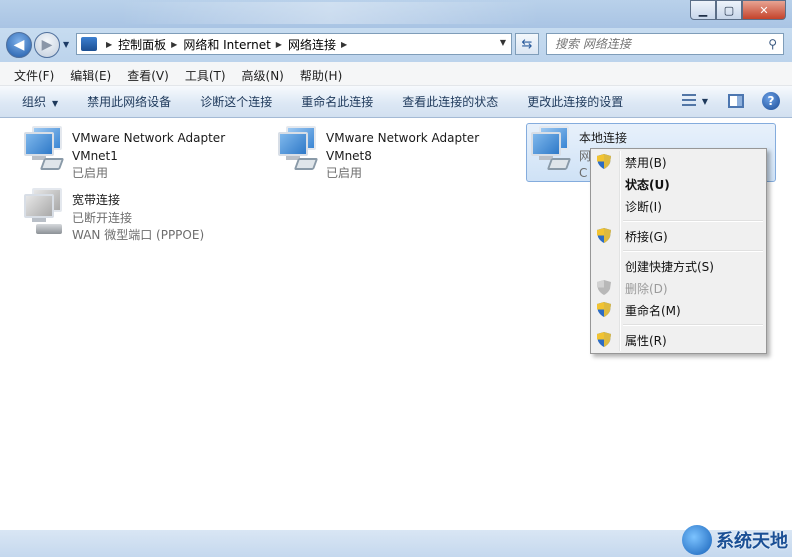 Image resolution: width=792 pixels, height=557 pixels. What do you see at coordinates (349, 155) in the screenshot?
I see `connection-device: VMnet8` at bounding box center [349, 155].